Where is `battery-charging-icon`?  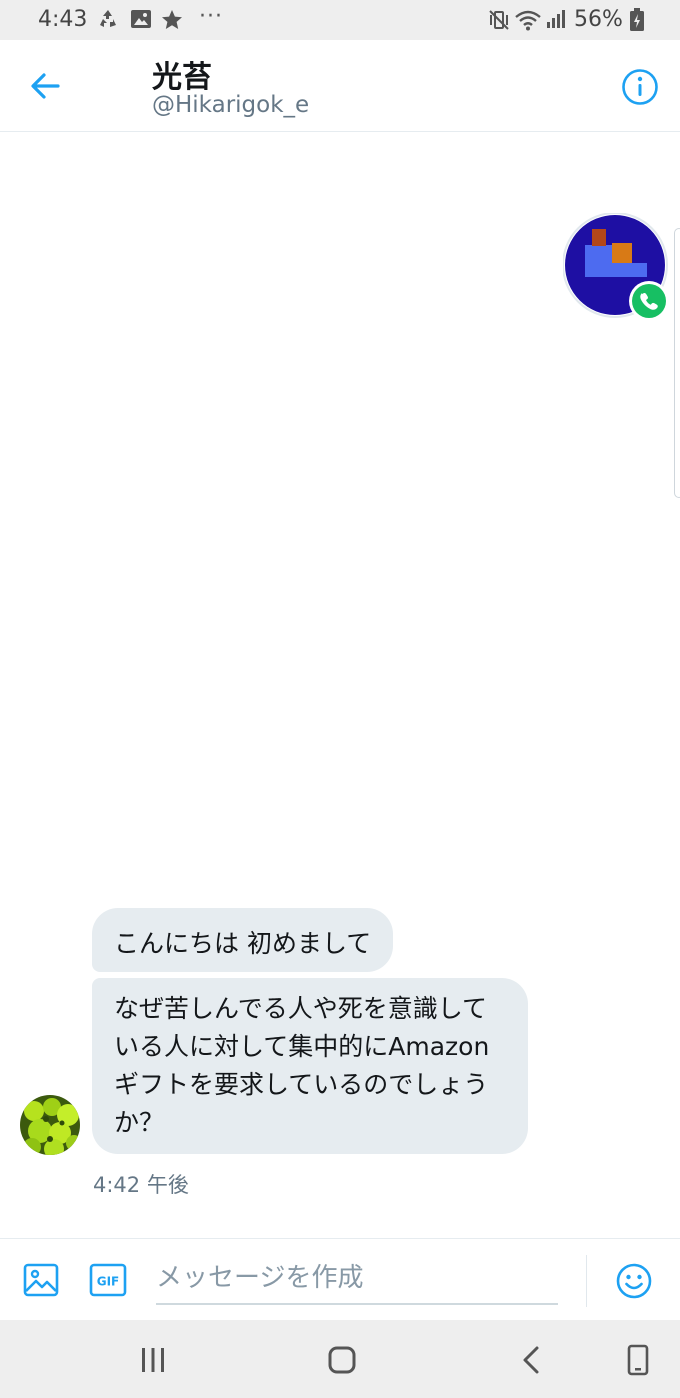
battery-charging-icon is located at coordinates (637, 22).